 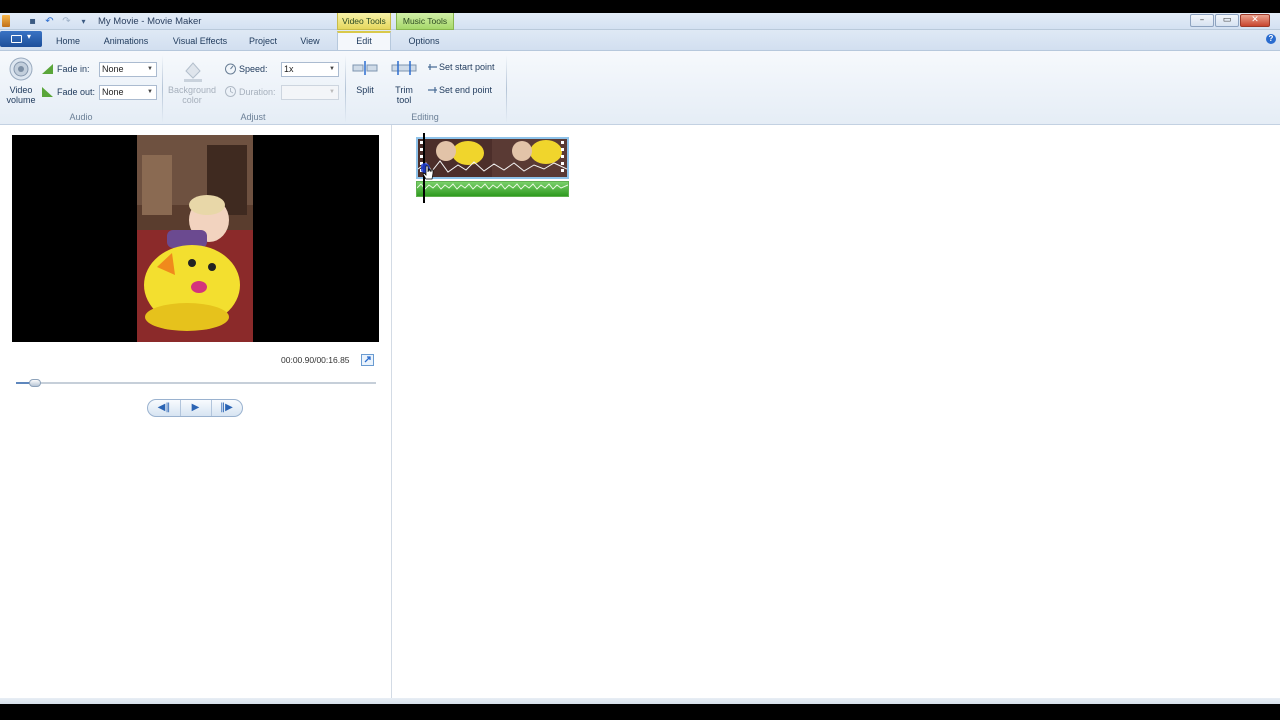 I want to click on video-volume-button: Video volume, so click(x=21, y=82).